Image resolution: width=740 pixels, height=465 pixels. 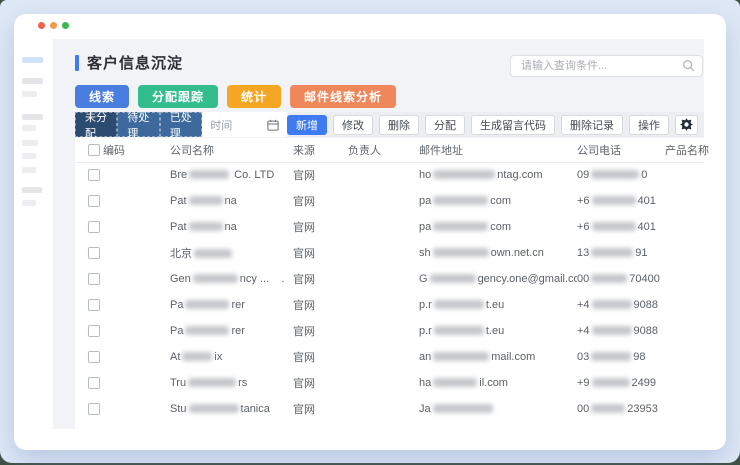 I want to click on cell-email: sh own.net.cn, so click(x=481, y=253).